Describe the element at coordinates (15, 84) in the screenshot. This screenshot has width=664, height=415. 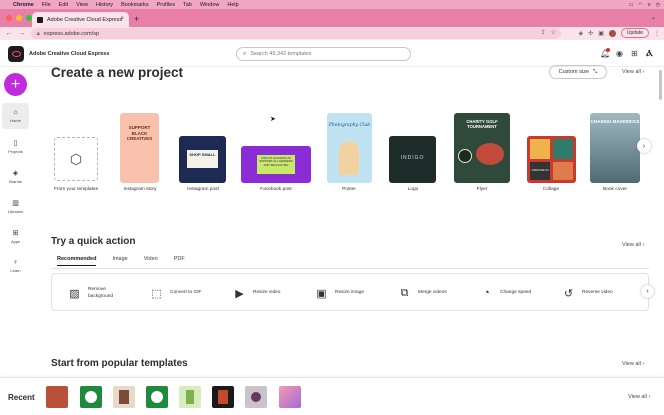
I see `create-plus-button: +` at that location.